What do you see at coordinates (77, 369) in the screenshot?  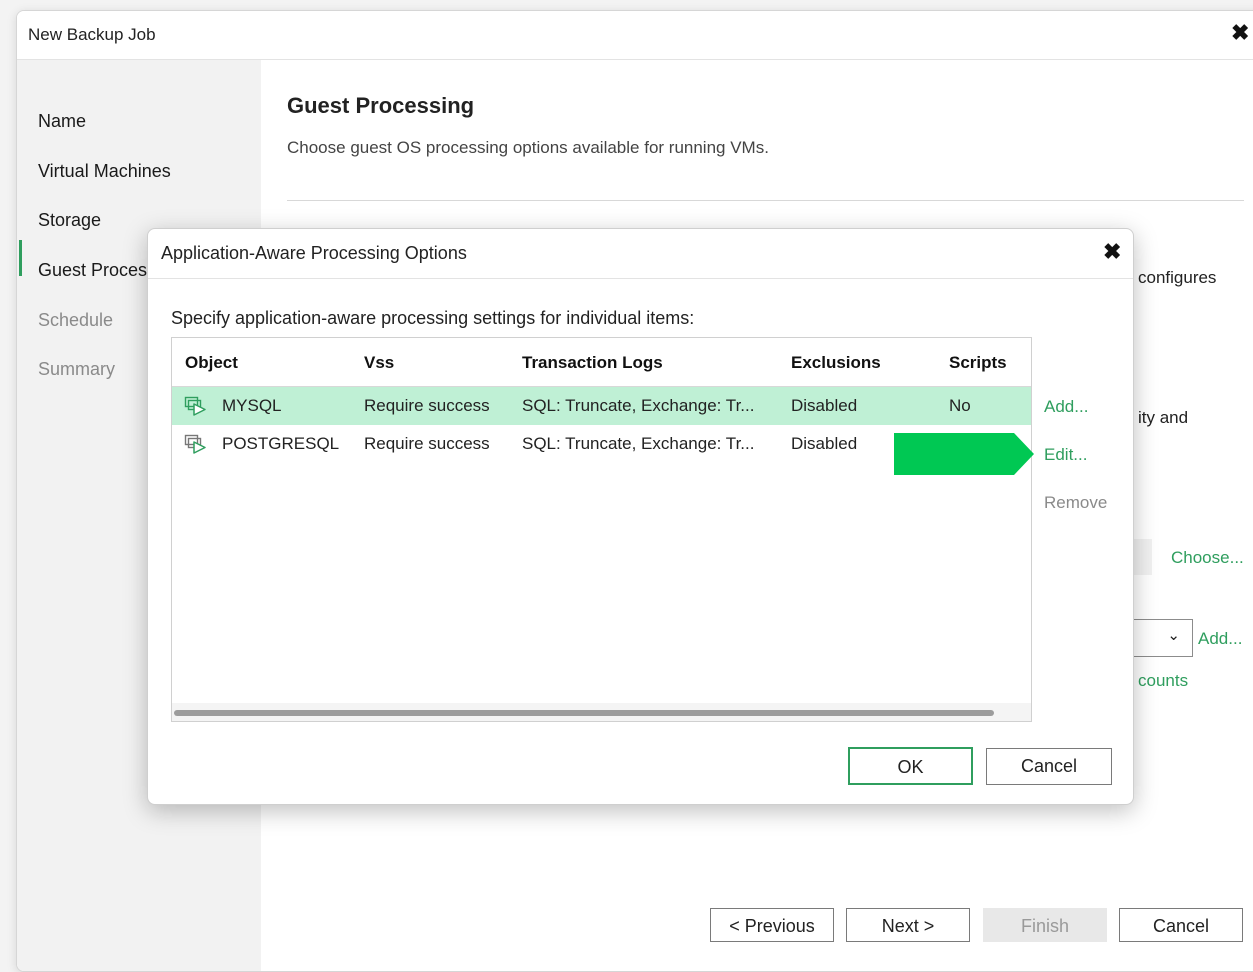 I see `step-summary: Summary` at bounding box center [77, 369].